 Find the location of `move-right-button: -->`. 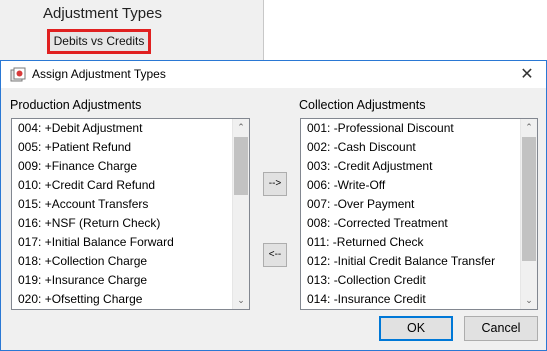

move-right-button: --> is located at coordinates (275, 184).